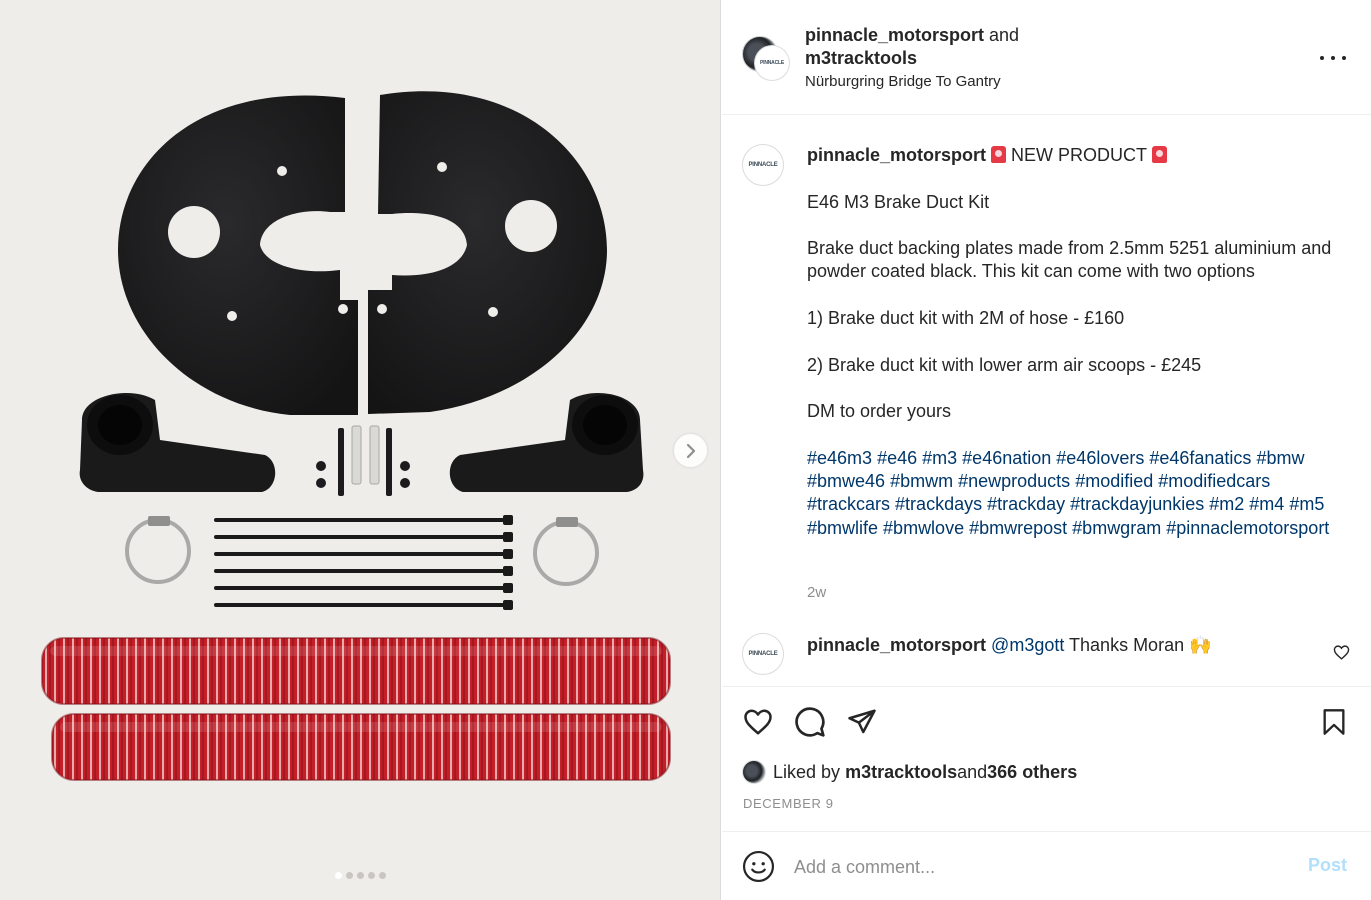 This screenshot has height=900, width=1371. I want to click on hashtag-link: #bmwlove, so click(923, 528).